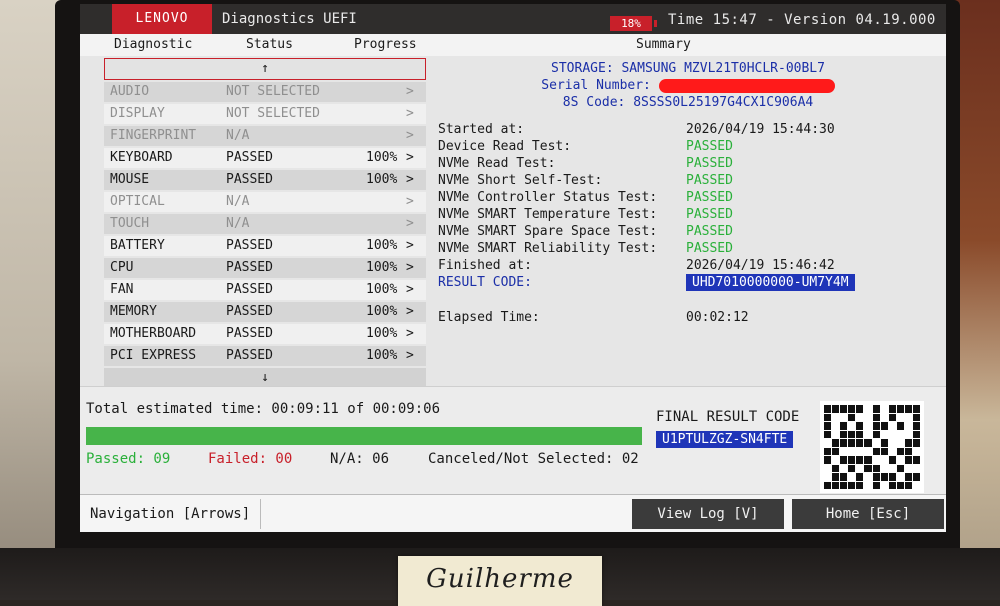  What do you see at coordinates (688, 146) in the screenshot?
I see `test-row: Device Read Test: PASSED` at bounding box center [688, 146].